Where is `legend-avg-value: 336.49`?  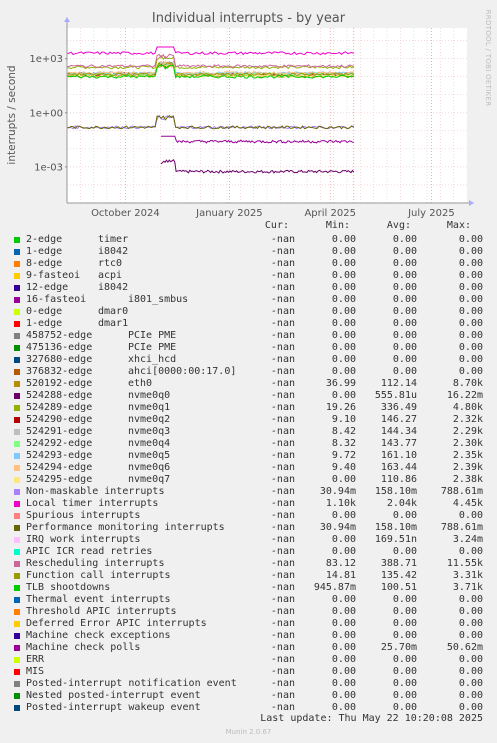
legend-avg-value: 336.49 is located at coordinates (398, 407).